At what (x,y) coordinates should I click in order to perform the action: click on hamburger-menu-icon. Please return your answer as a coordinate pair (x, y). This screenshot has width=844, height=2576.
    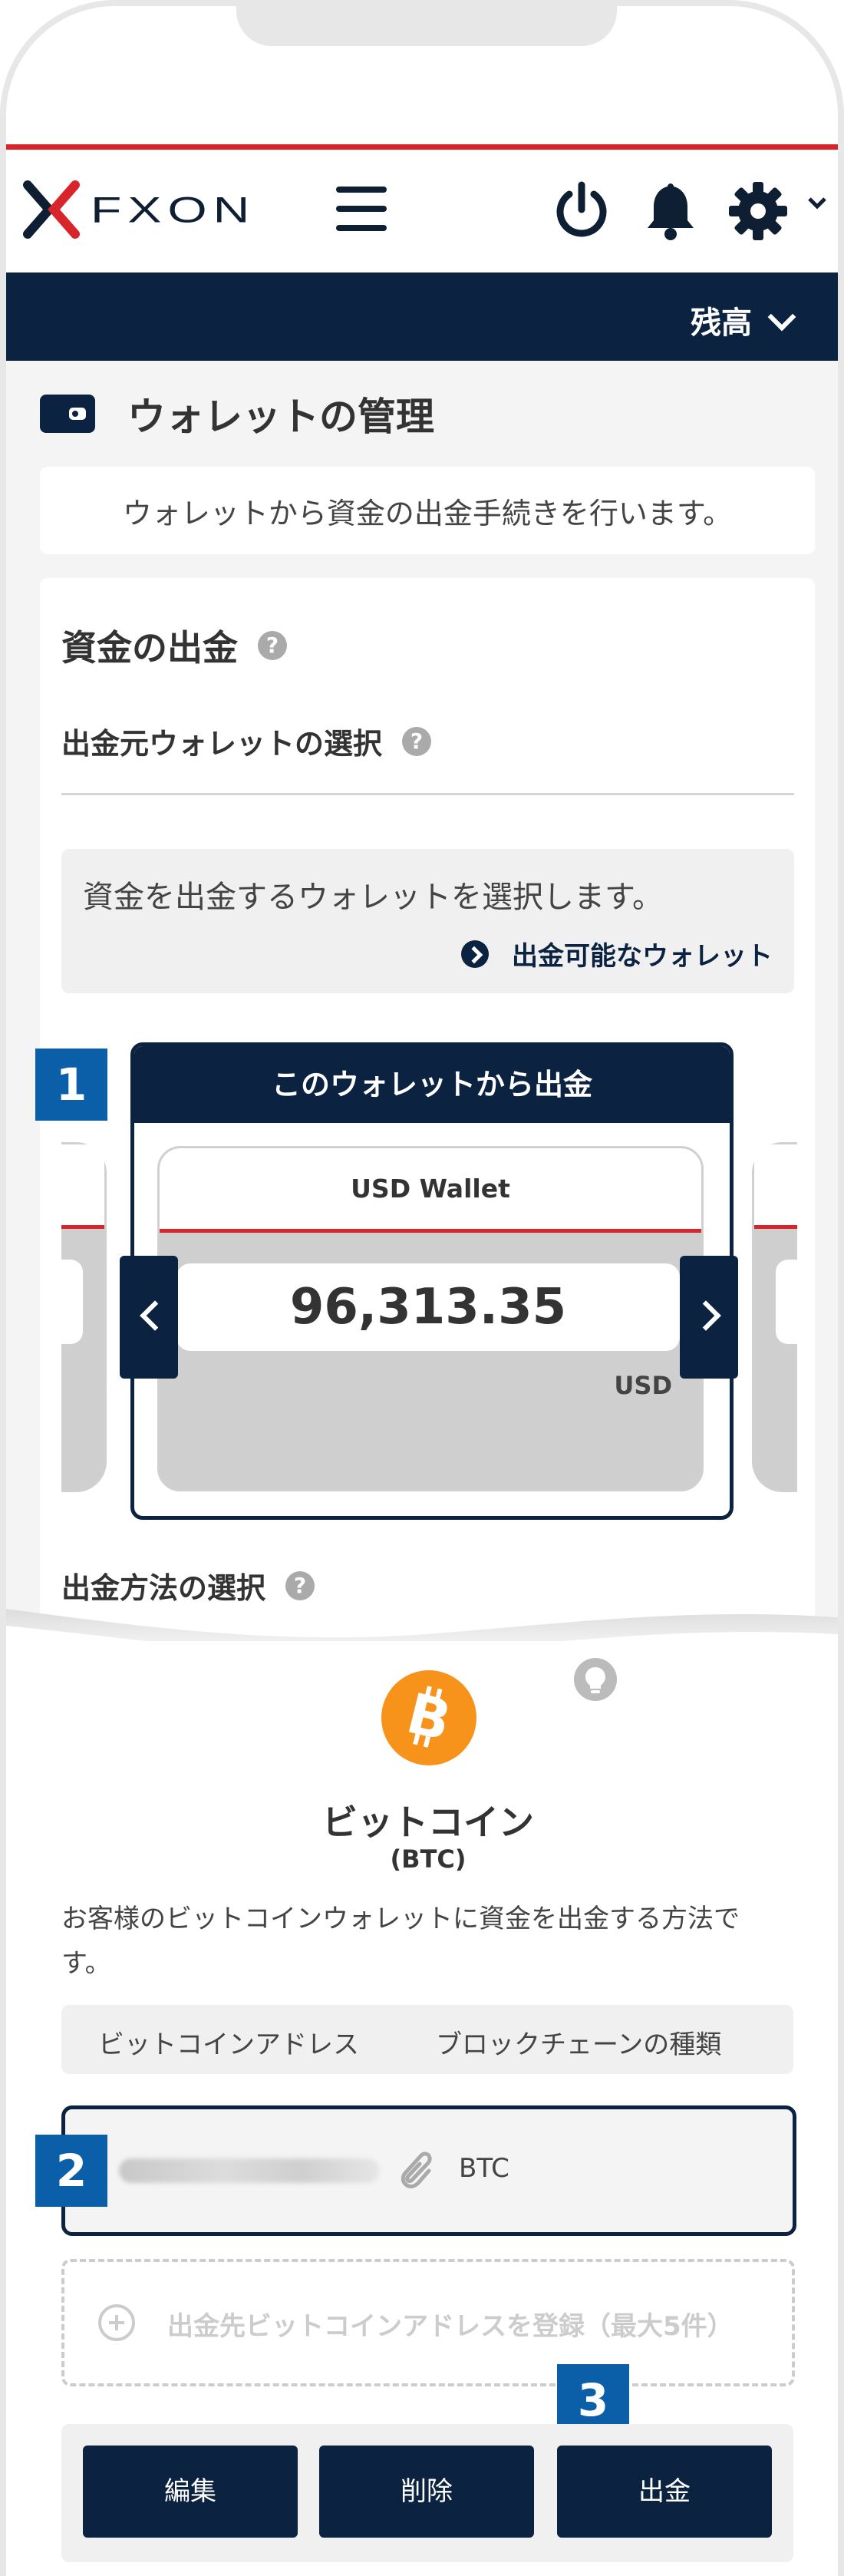
    Looking at the image, I should click on (361, 209).